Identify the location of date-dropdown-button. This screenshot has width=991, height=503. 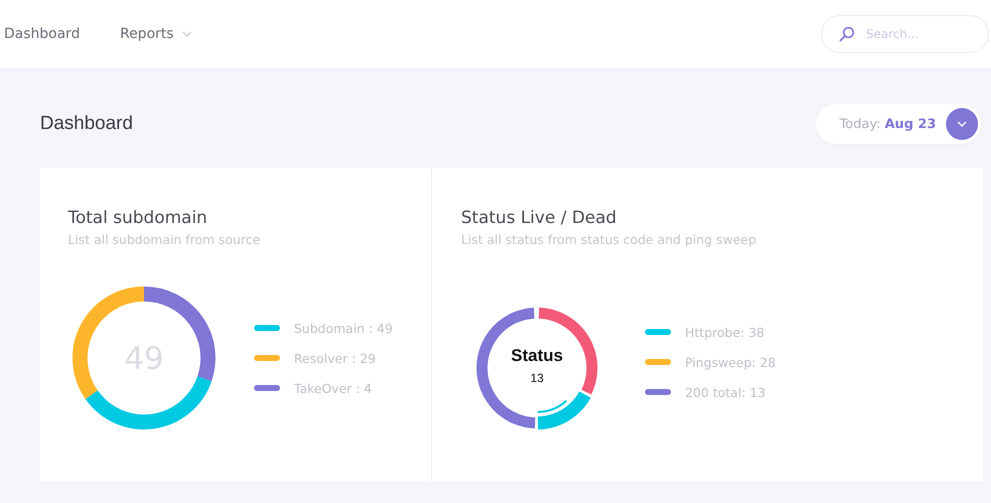
(962, 124).